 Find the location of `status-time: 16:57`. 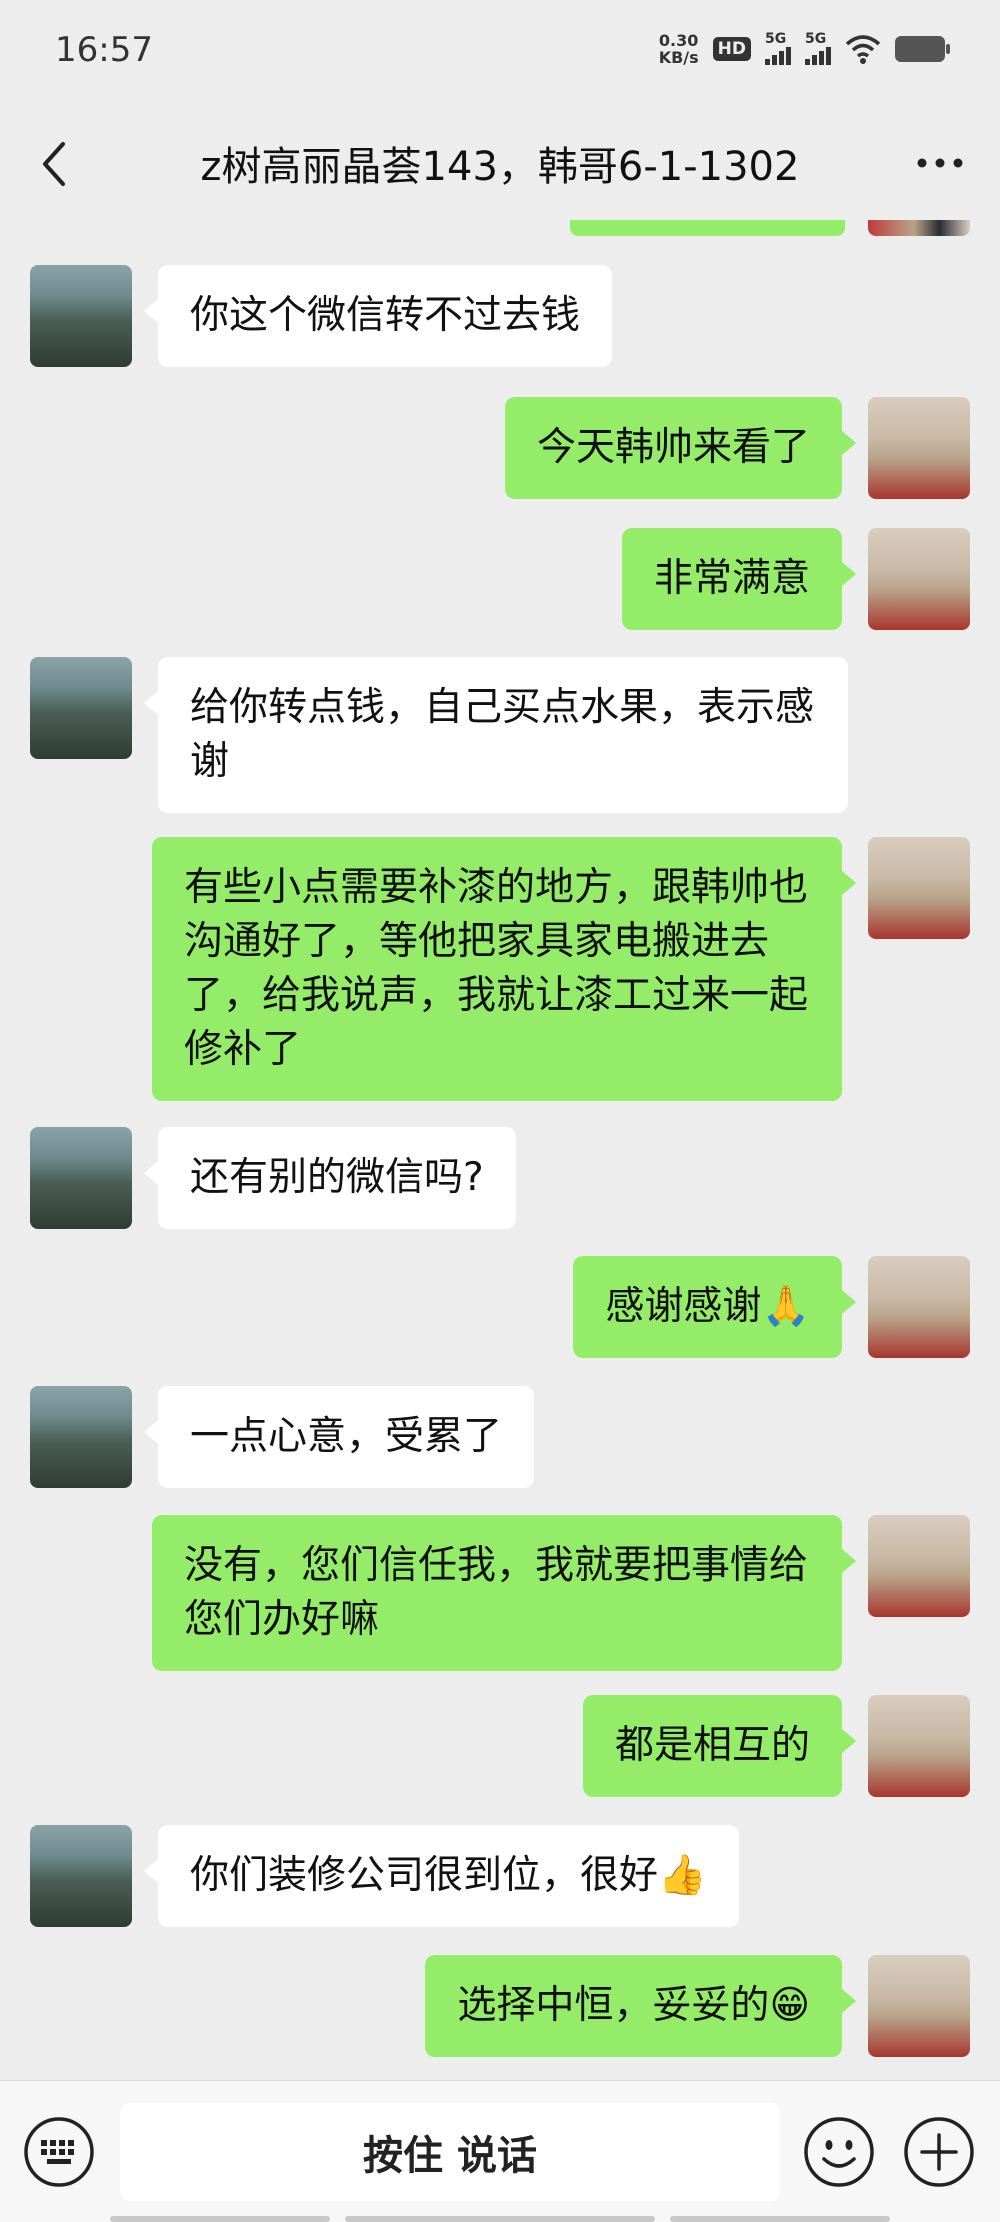

status-time: 16:57 is located at coordinates (104, 50).